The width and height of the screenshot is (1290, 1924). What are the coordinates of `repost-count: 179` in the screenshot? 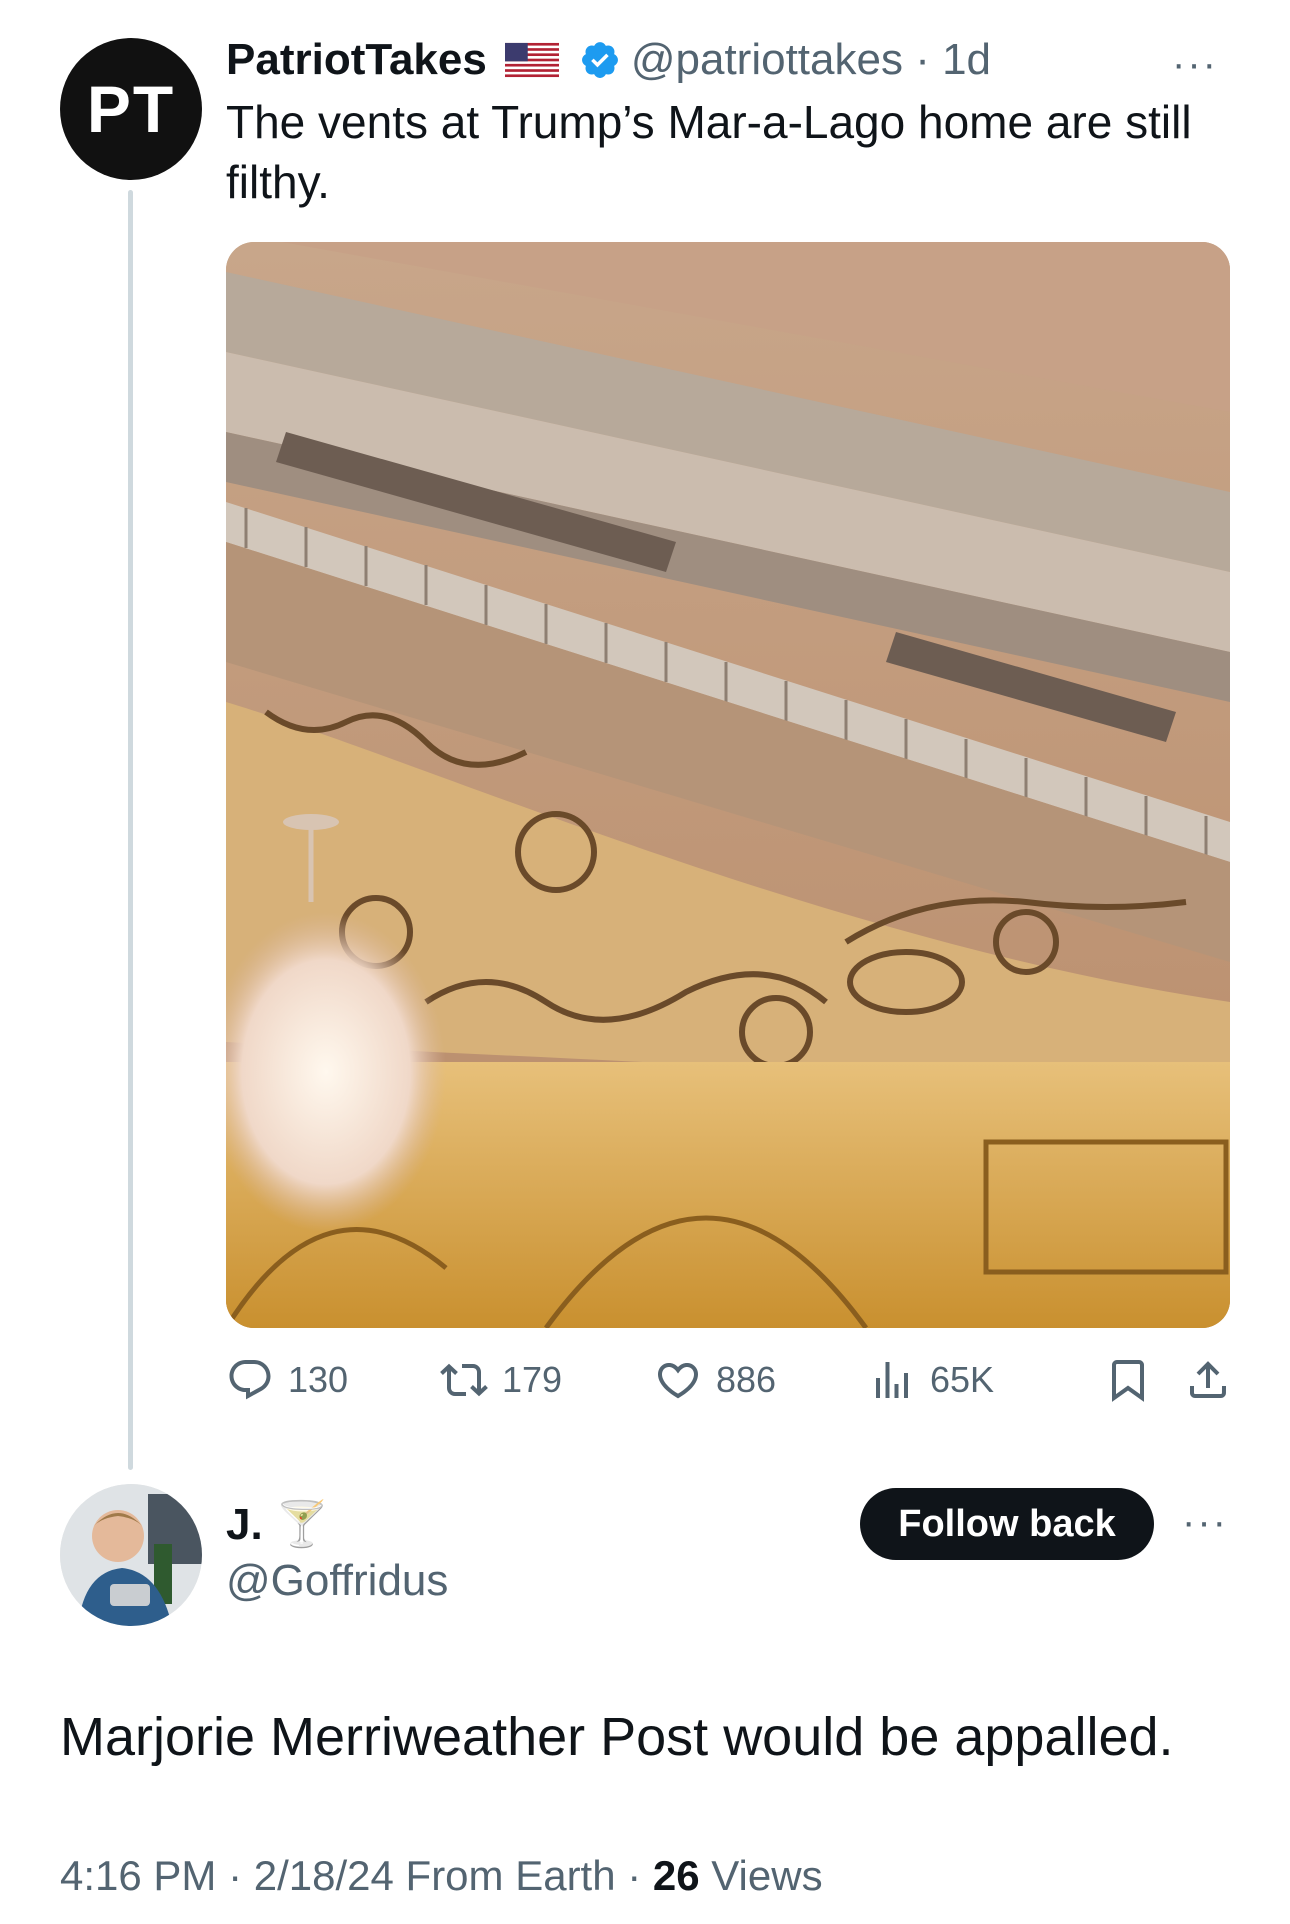 It's located at (532, 1379).